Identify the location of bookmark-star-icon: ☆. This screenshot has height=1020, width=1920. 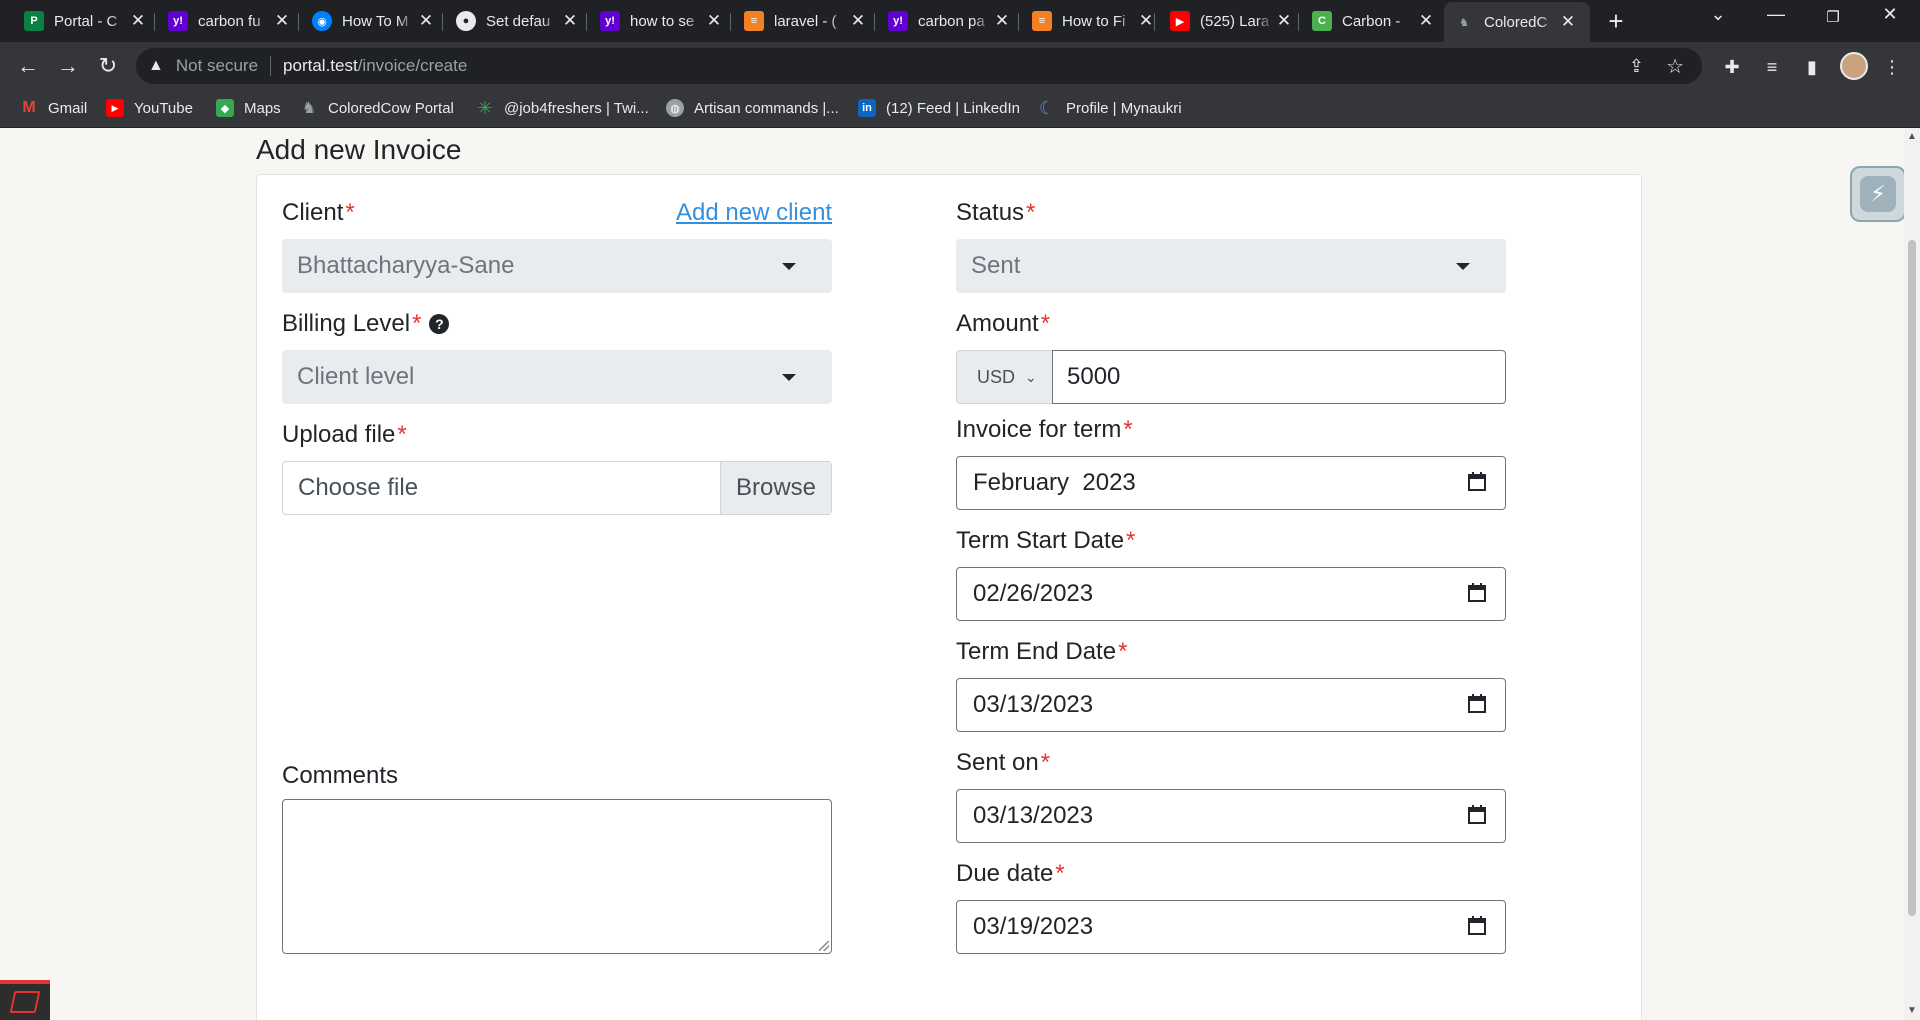
(1675, 66).